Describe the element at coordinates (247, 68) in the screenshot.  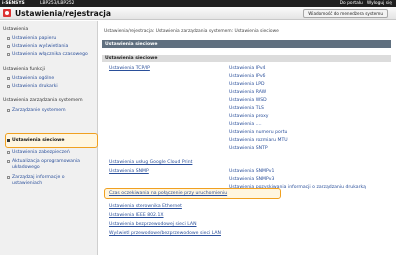
I see `tcpip-sub-ipv4: Ustawienia IPv4` at that location.